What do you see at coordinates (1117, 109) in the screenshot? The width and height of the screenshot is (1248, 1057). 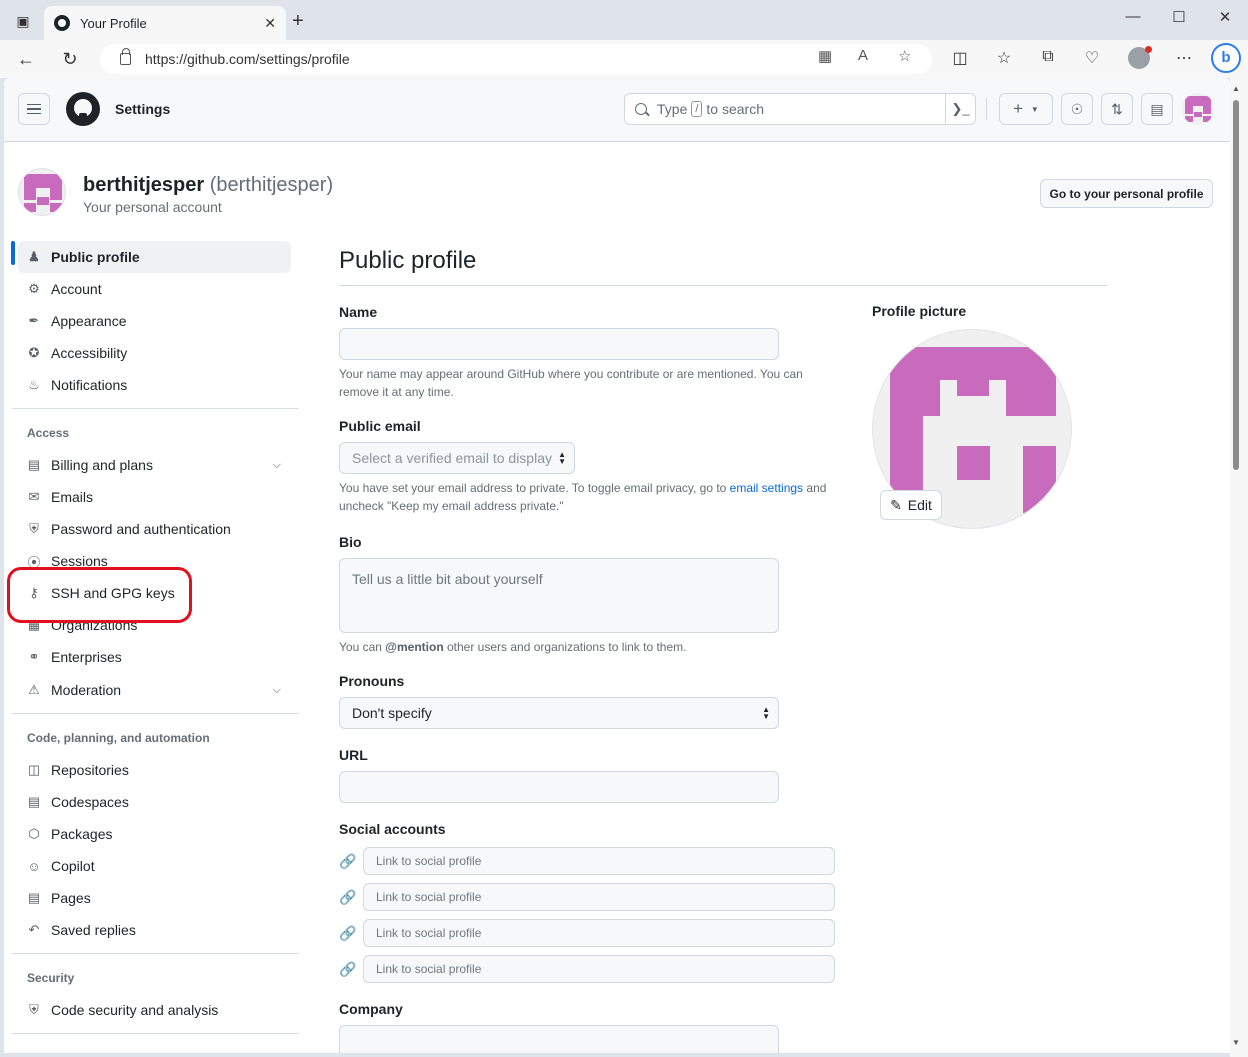 I see `pull-requests-button: ⇅` at bounding box center [1117, 109].